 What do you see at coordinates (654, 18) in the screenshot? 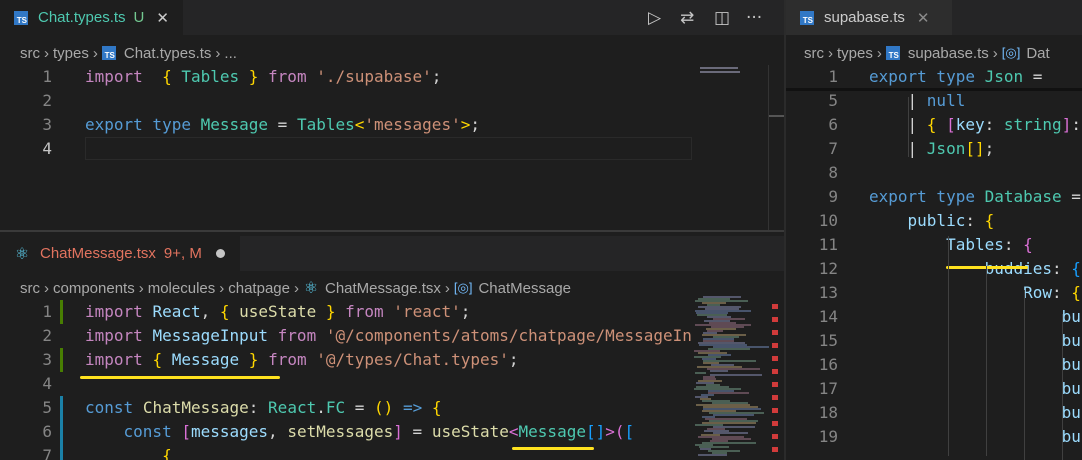
I see `run-icon: ▷` at bounding box center [654, 18].